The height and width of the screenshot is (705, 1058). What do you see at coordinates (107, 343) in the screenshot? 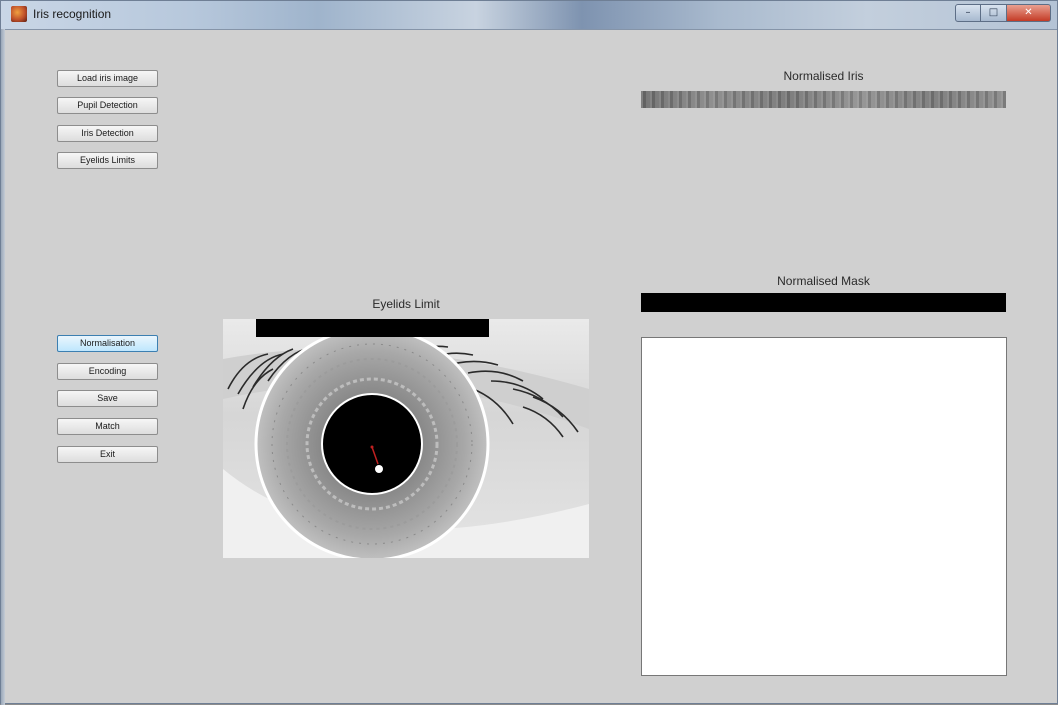
I see `normalisation-button: Normalisation` at bounding box center [107, 343].